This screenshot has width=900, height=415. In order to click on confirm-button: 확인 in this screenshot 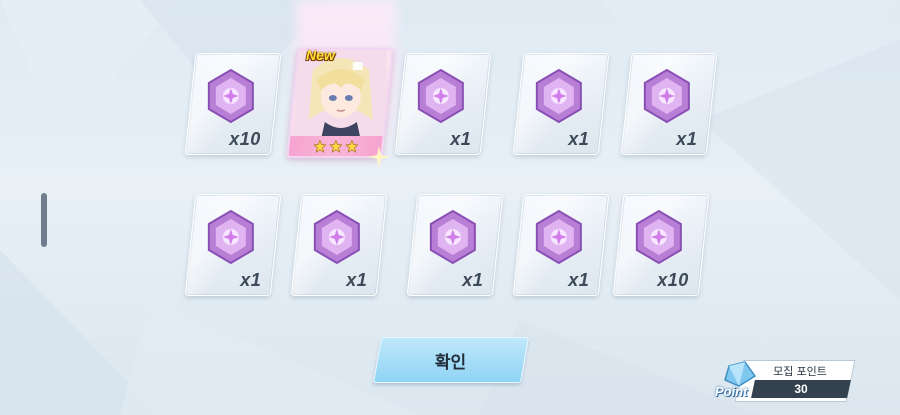, I will do `click(451, 360)`.